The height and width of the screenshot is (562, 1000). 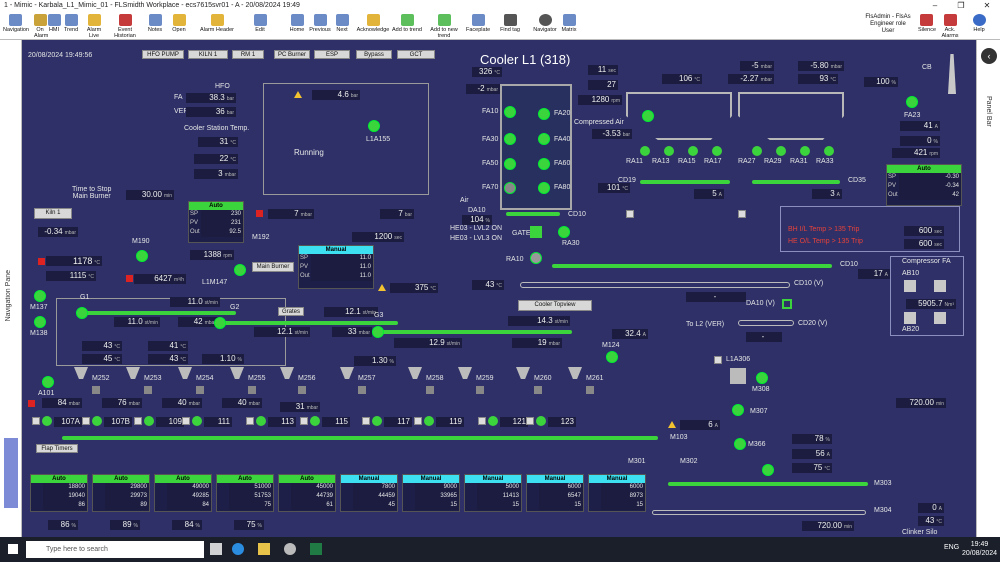 What do you see at coordinates (510, 188) in the screenshot?
I see `fa70-fan-icon` at bounding box center [510, 188].